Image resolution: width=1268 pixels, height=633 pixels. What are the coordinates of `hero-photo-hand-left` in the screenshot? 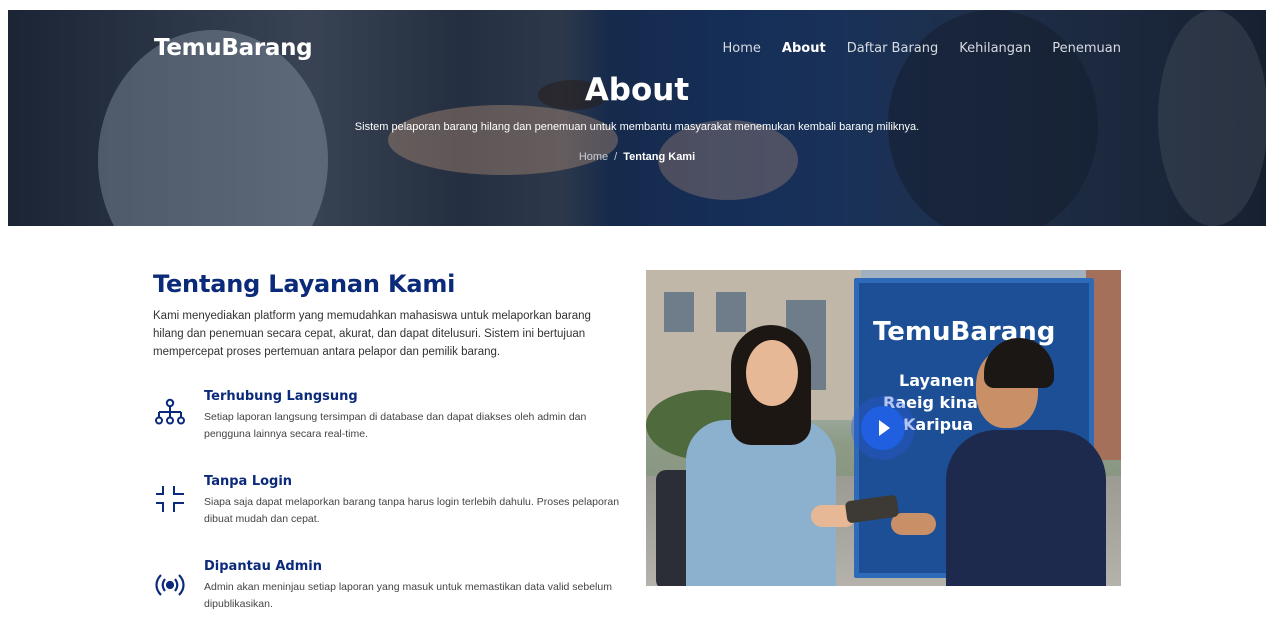 It's located at (503, 140).